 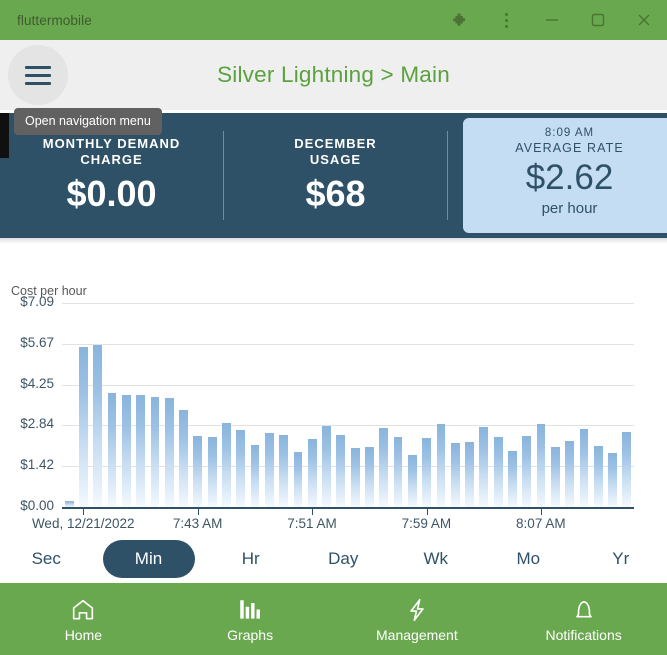 What do you see at coordinates (569, 177) in the screenshot?
I see `rate-card-value: $2.62` at bounding box center [569, 177].